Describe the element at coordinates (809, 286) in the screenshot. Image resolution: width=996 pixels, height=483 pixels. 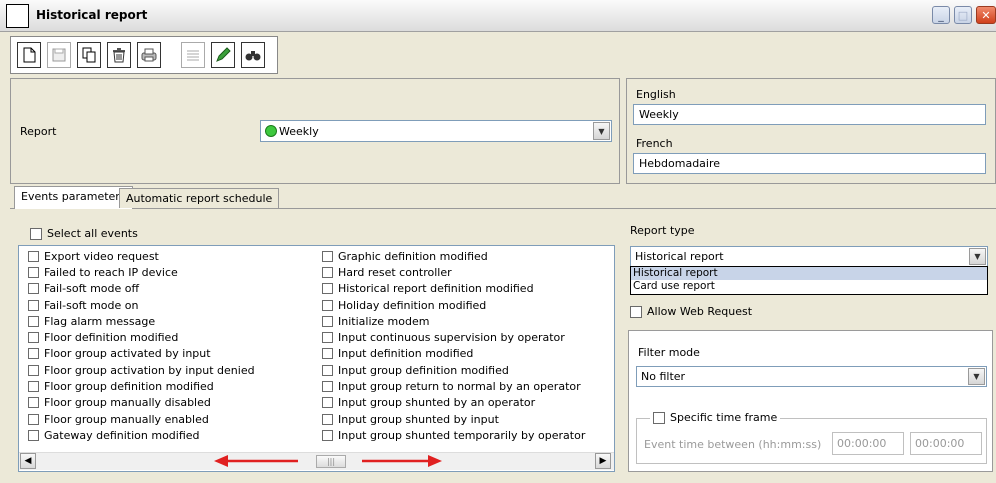
I see `dropdown-option: Card use report` at that location.